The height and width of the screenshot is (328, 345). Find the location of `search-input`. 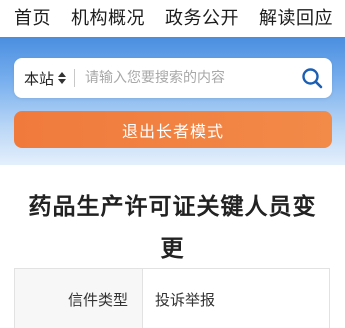

search-input is located at coordinates (183, 78).